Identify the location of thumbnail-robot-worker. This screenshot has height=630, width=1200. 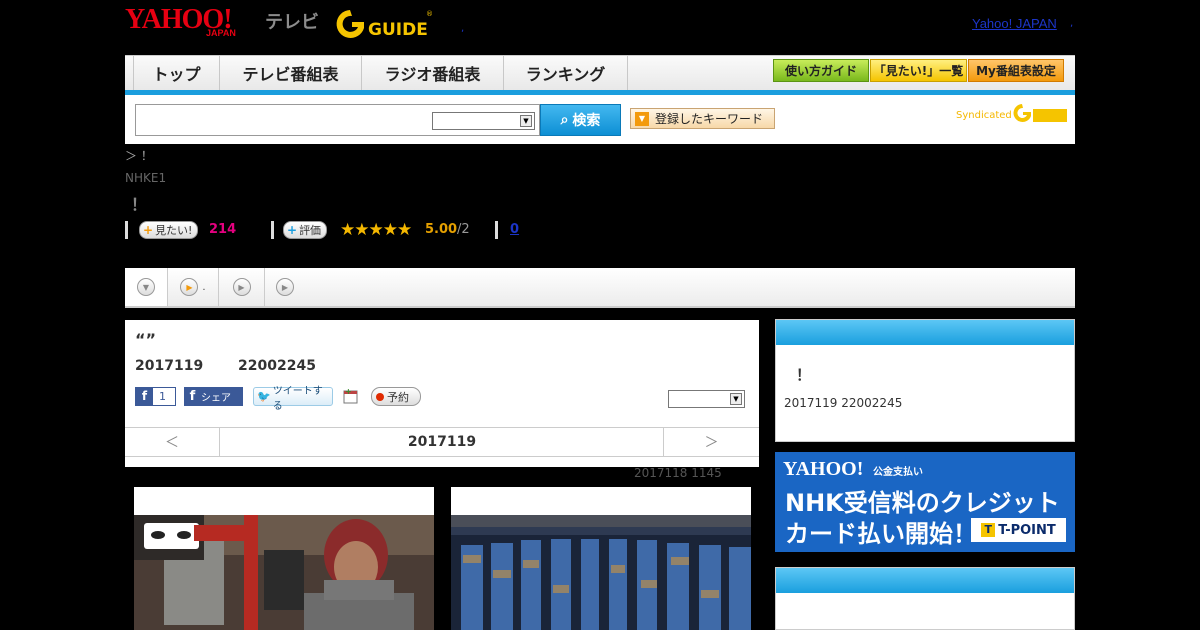
(284, 558).